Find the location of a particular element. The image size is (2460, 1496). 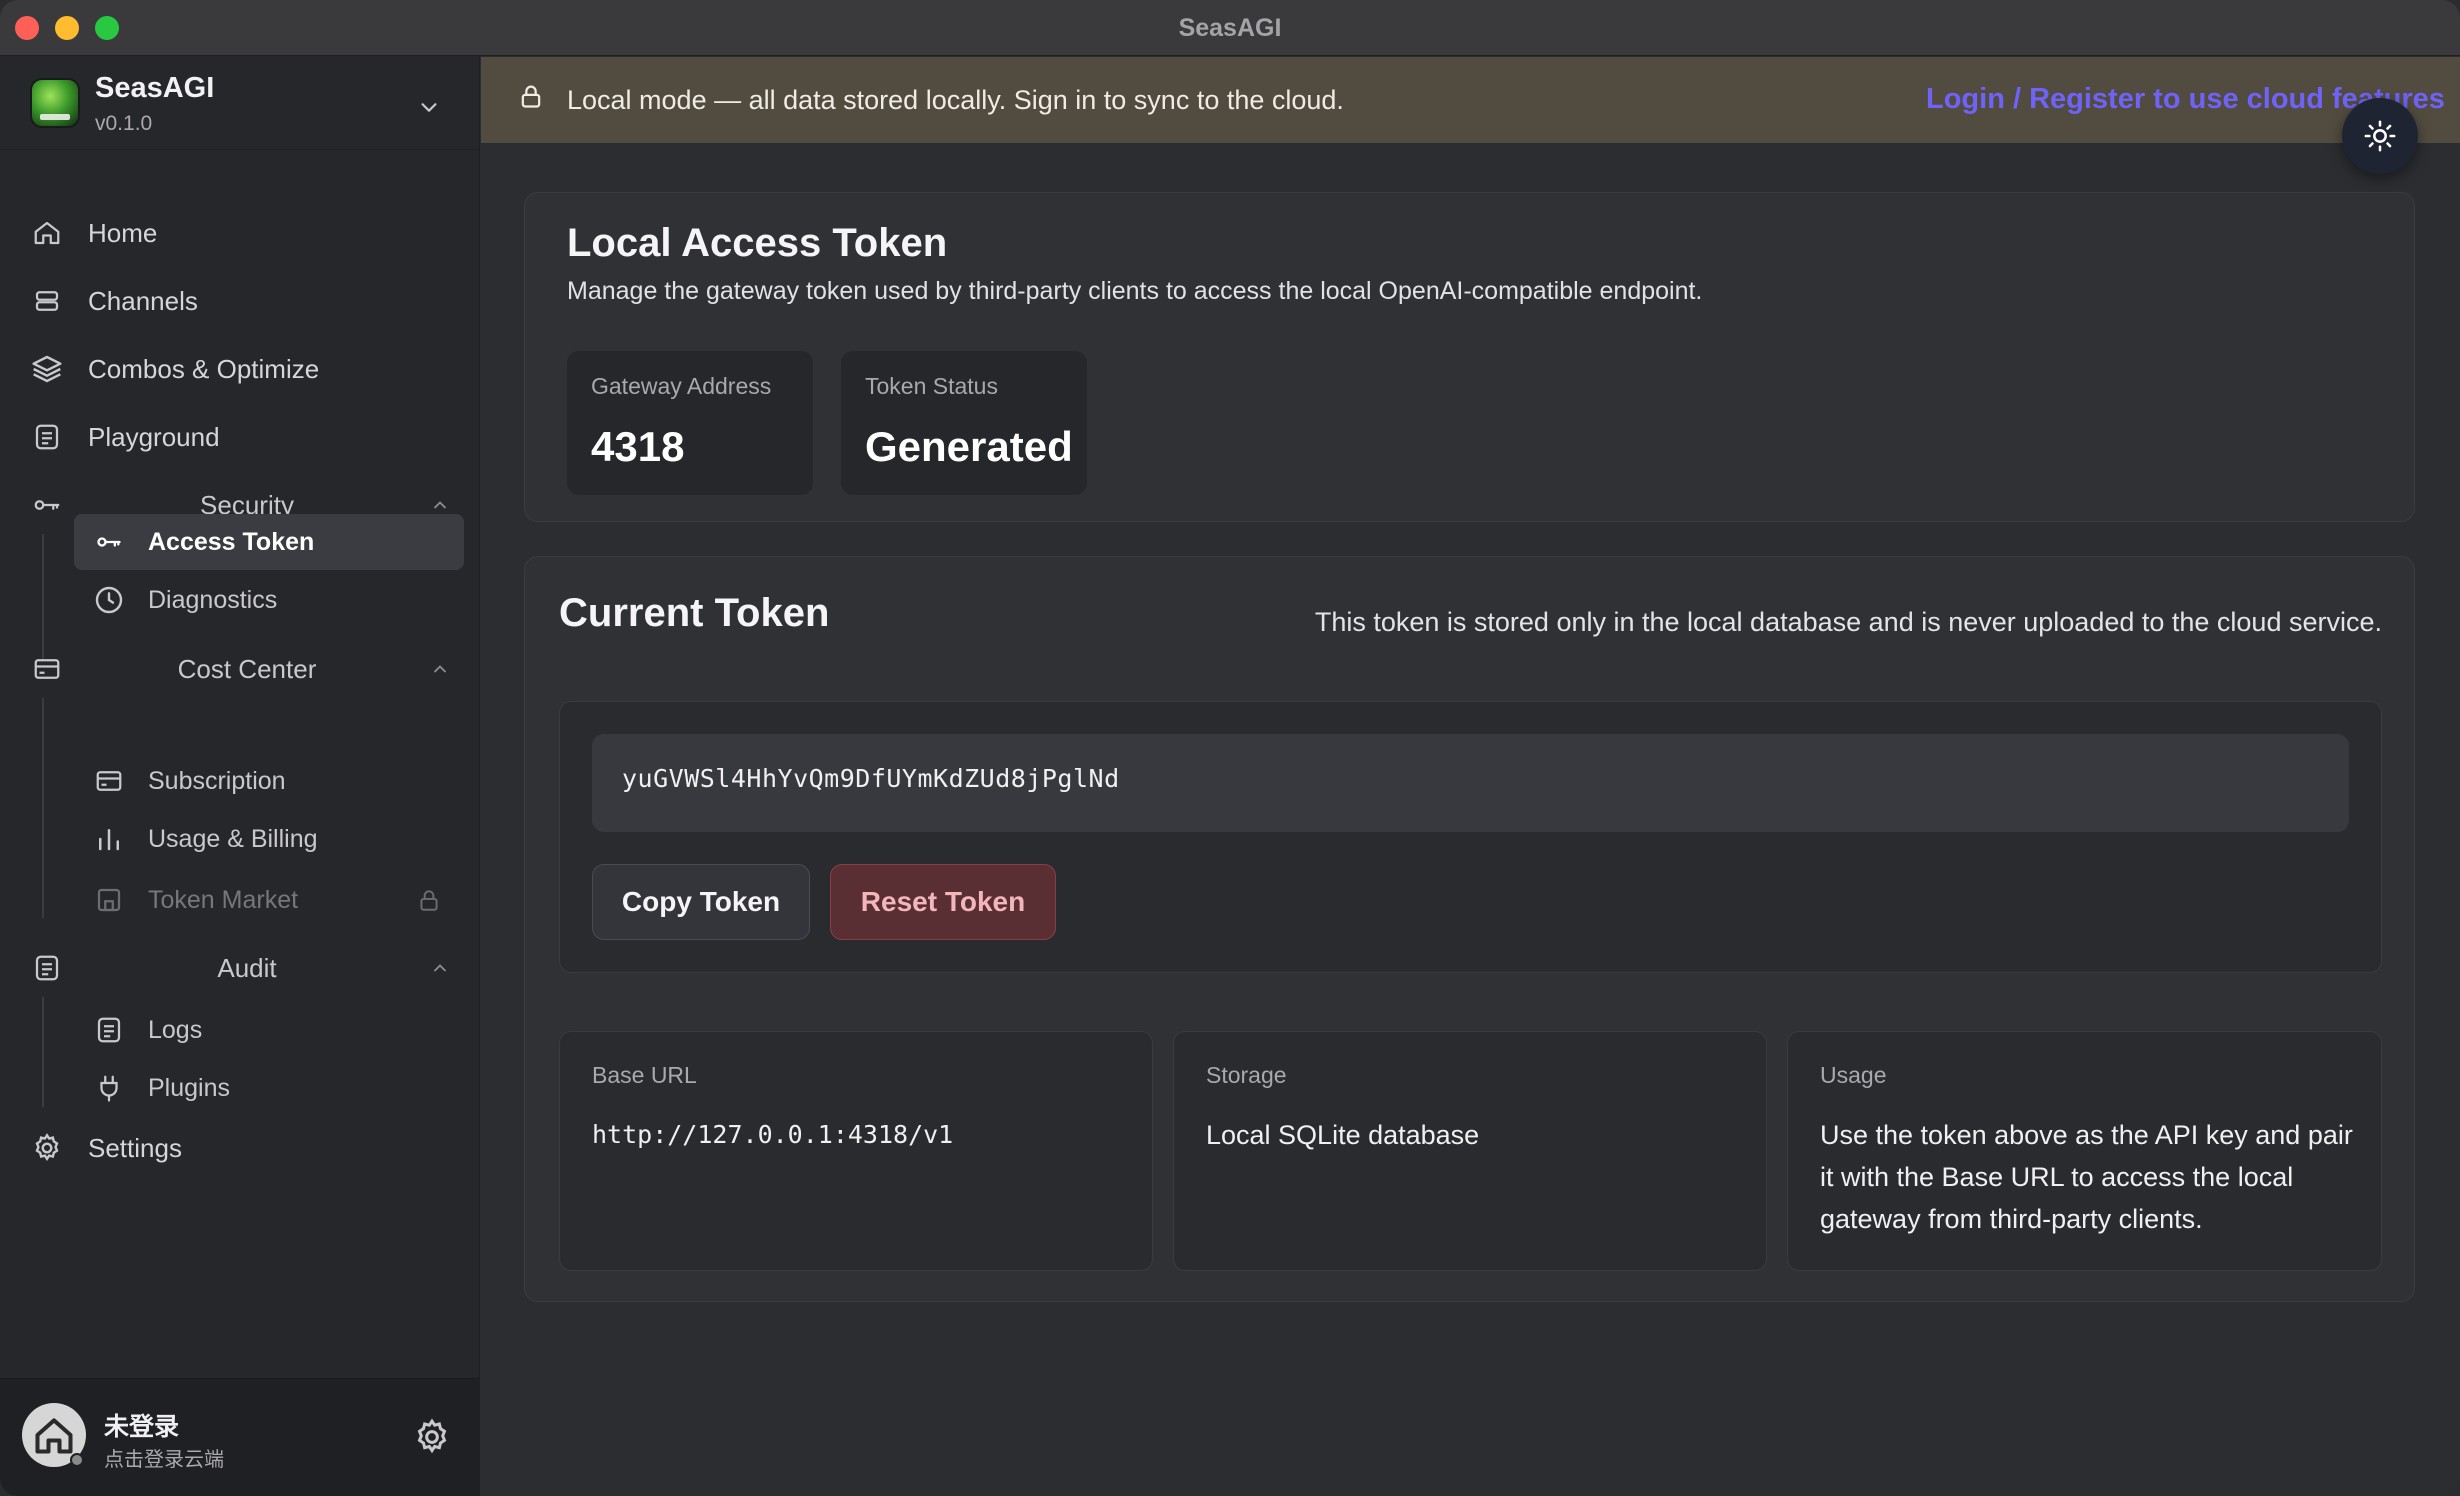

sidebar-group-label: Cost Center is located at coordinates (247, 668).